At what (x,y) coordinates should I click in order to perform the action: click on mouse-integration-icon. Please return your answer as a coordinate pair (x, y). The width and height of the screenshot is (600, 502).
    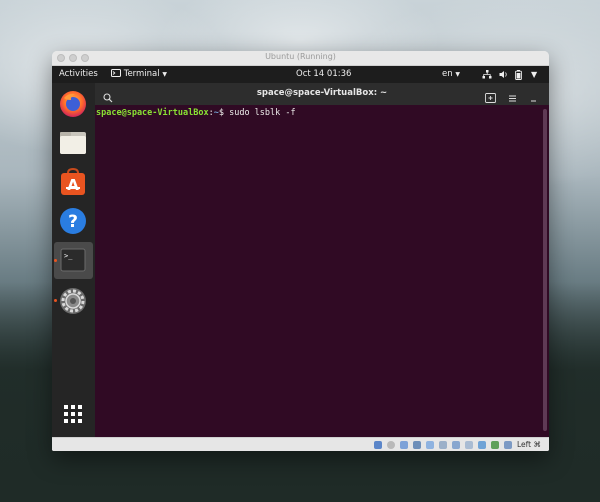
    Looking at the image, I should click on (508, 445).